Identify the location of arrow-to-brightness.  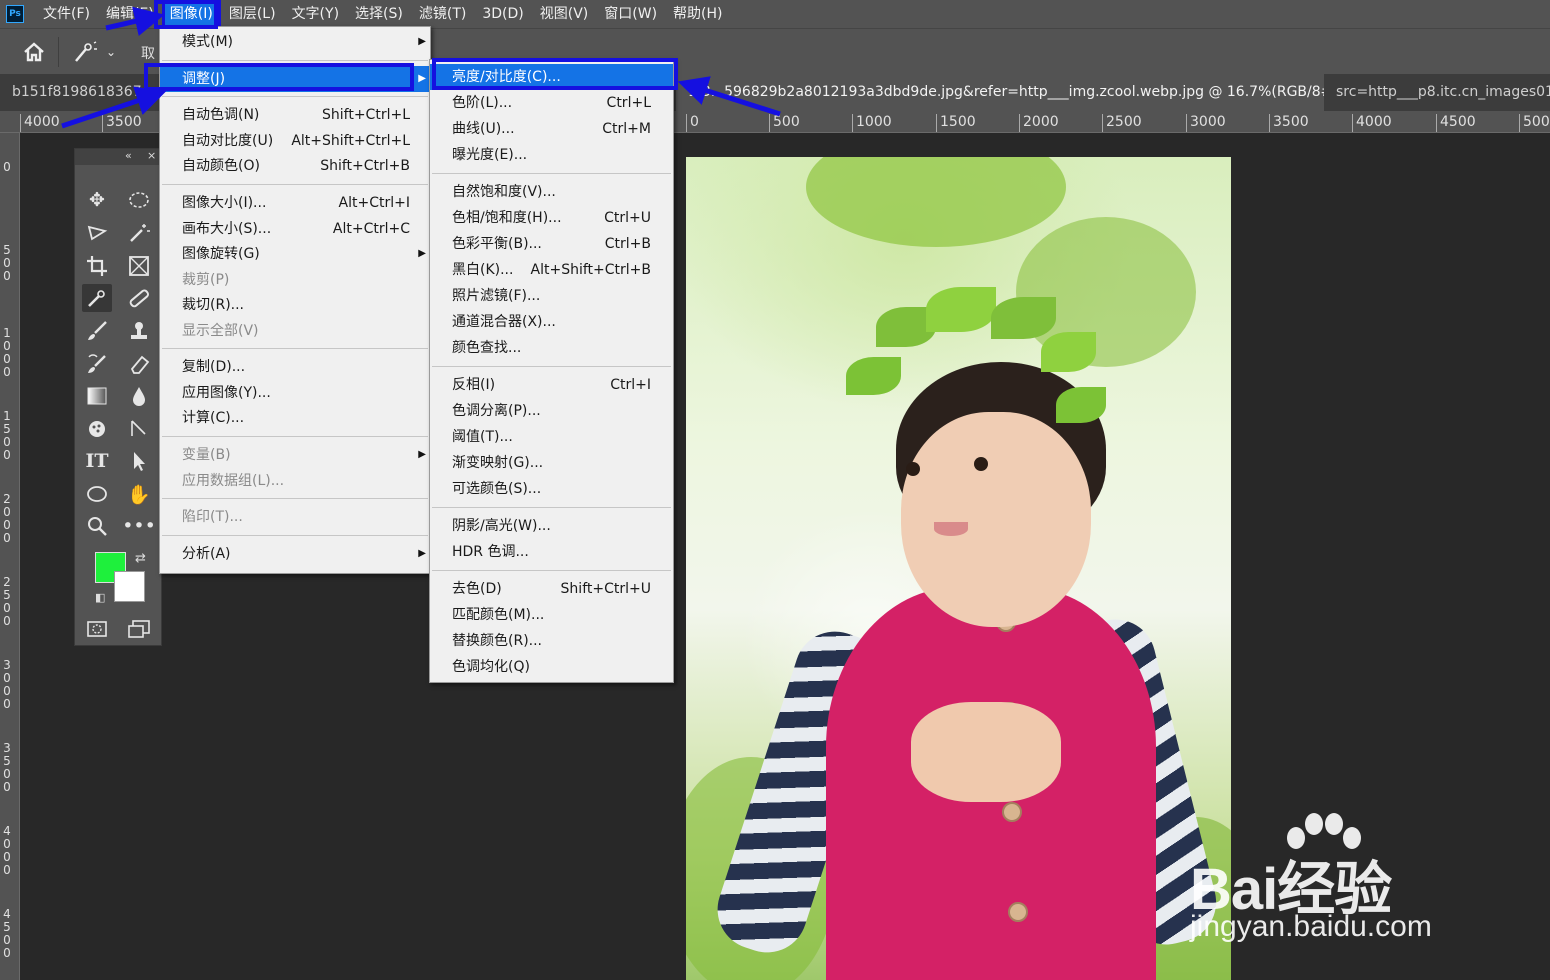
(729, 96).